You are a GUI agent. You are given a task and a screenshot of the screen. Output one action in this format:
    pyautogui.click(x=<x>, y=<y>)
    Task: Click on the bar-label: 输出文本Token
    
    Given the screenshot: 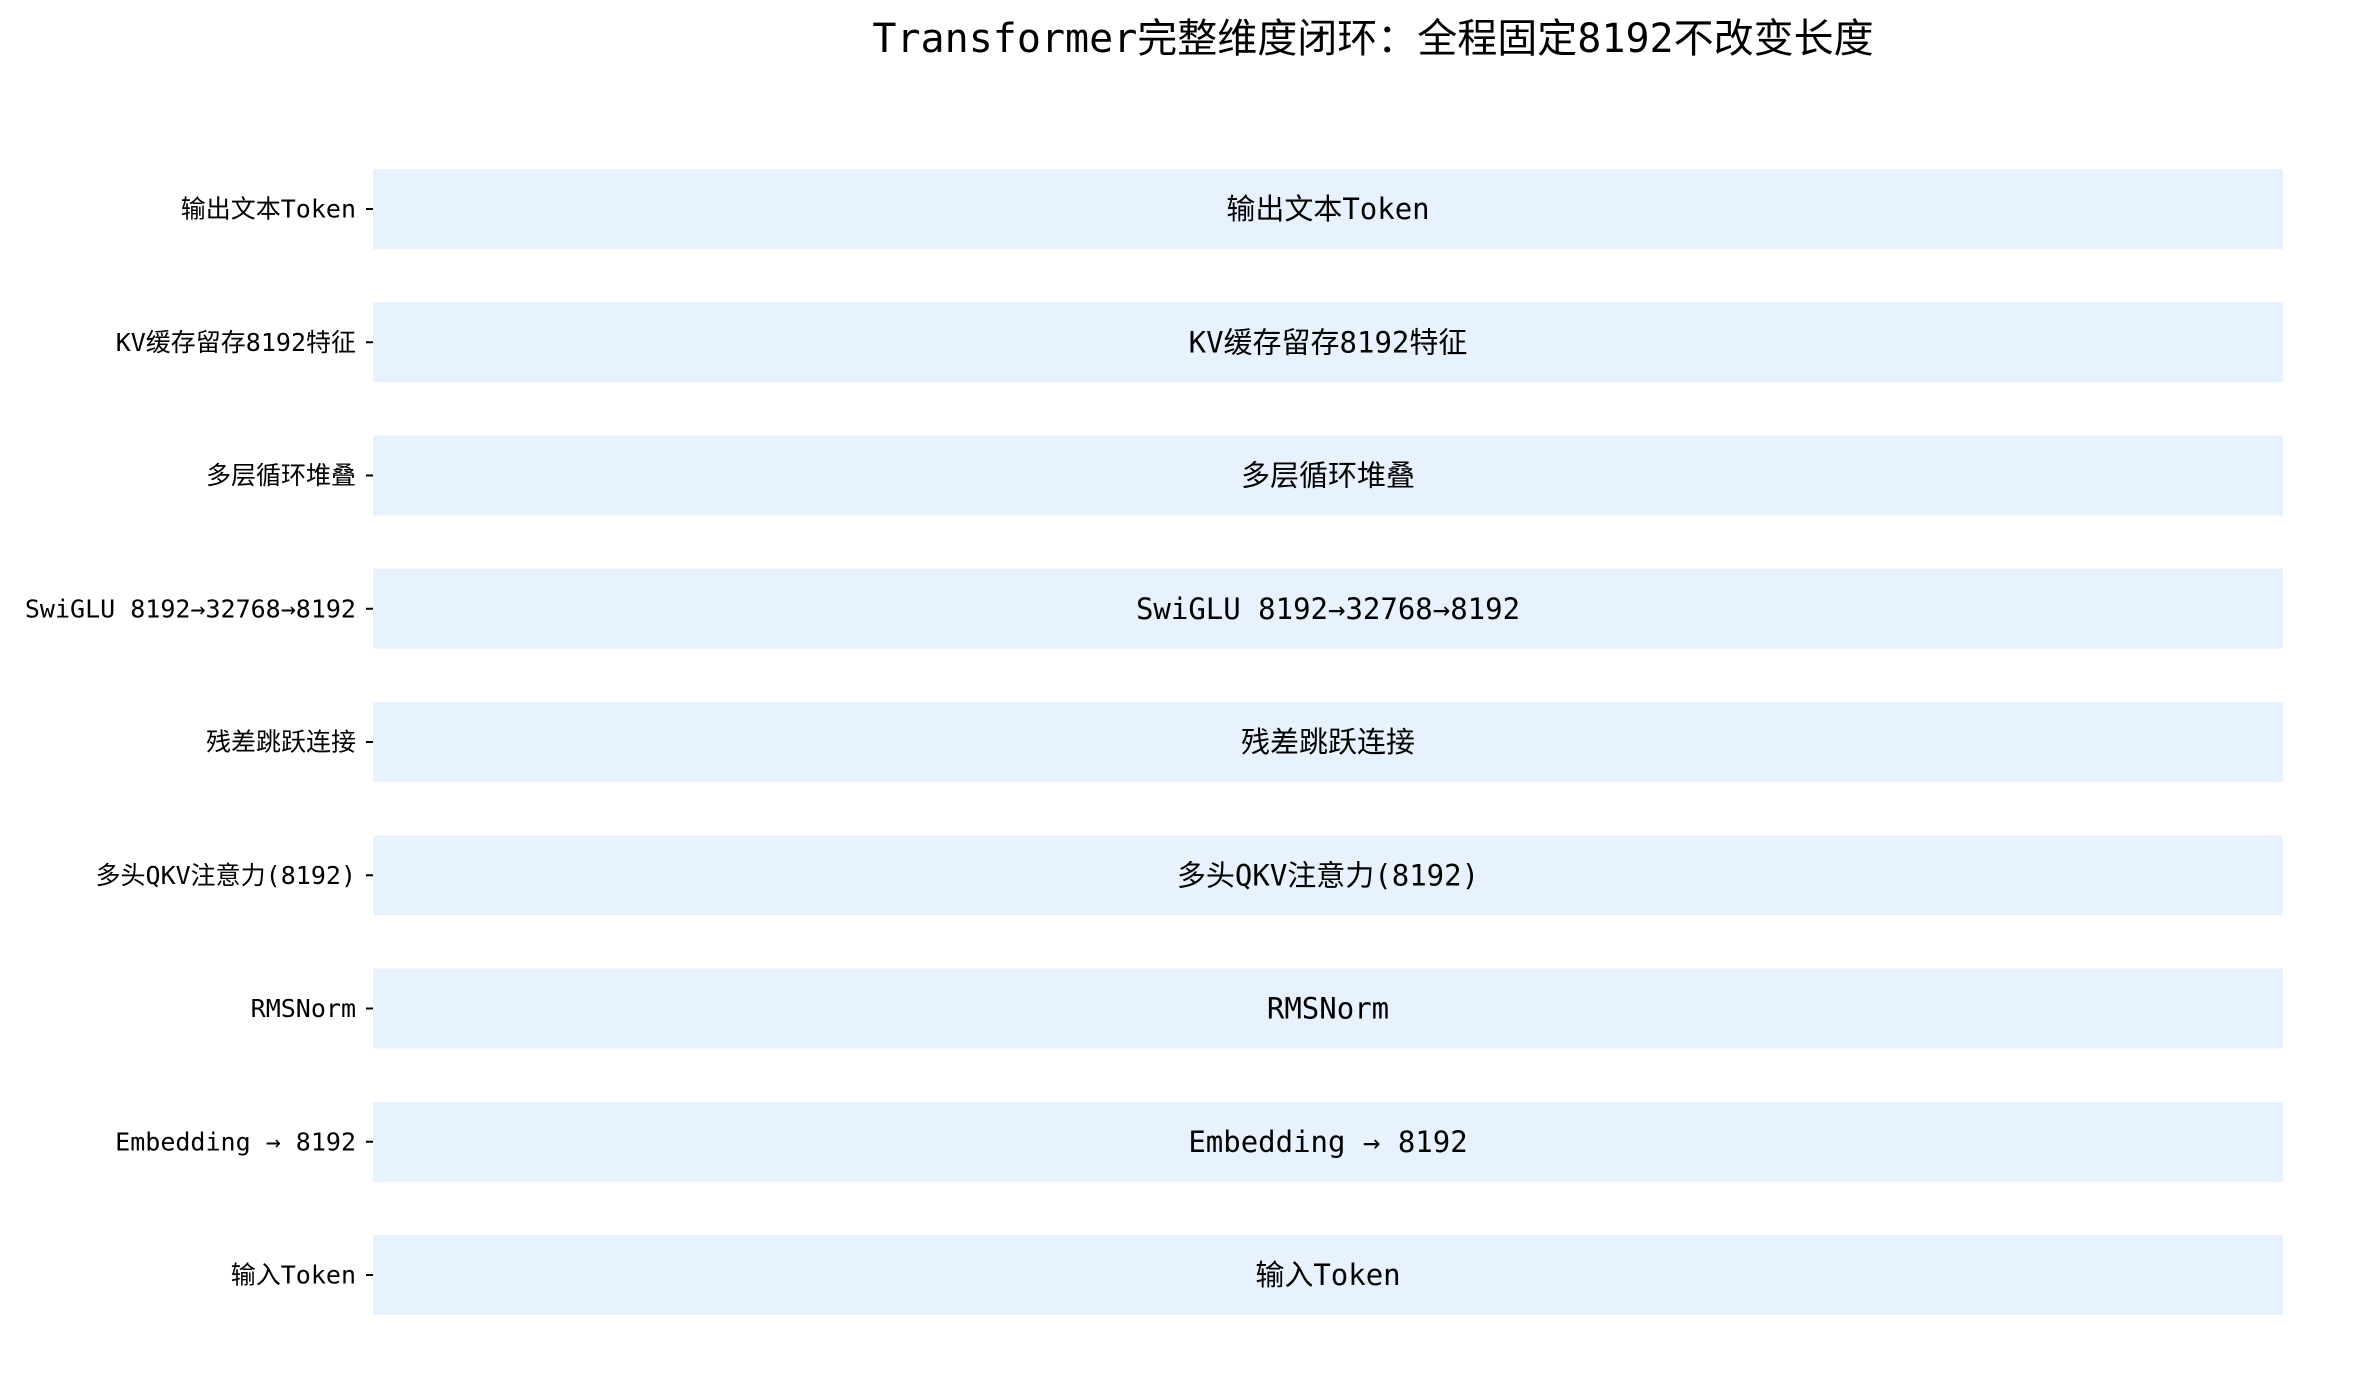 What is the action you would take?
    pyautogui.click(x=1327, y=209)
    